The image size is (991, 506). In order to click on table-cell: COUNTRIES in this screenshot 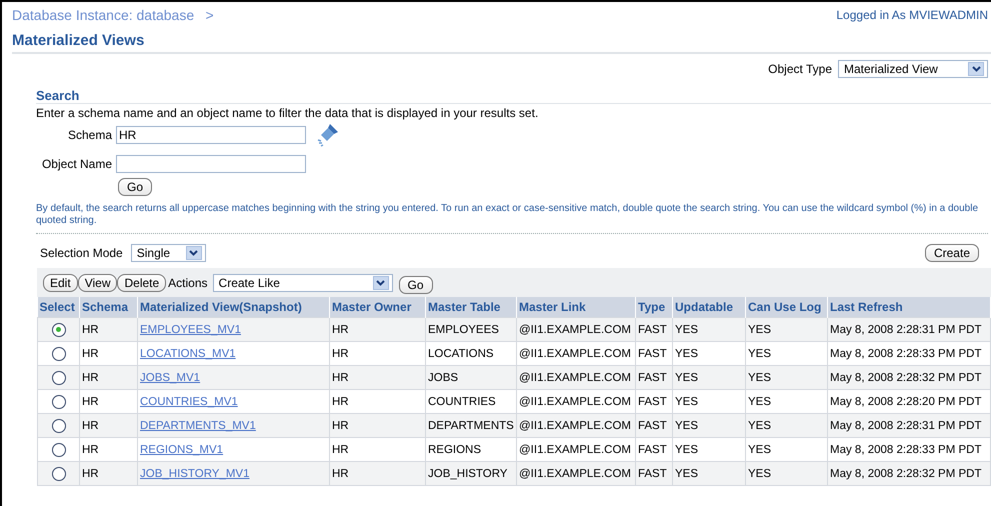, I will do `click(462, 402)`.